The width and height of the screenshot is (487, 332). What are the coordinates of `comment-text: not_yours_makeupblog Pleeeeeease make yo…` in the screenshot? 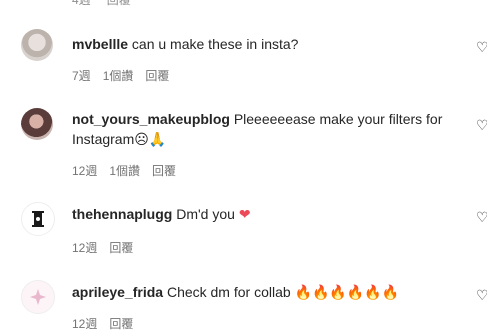 It's located at (264, 129).